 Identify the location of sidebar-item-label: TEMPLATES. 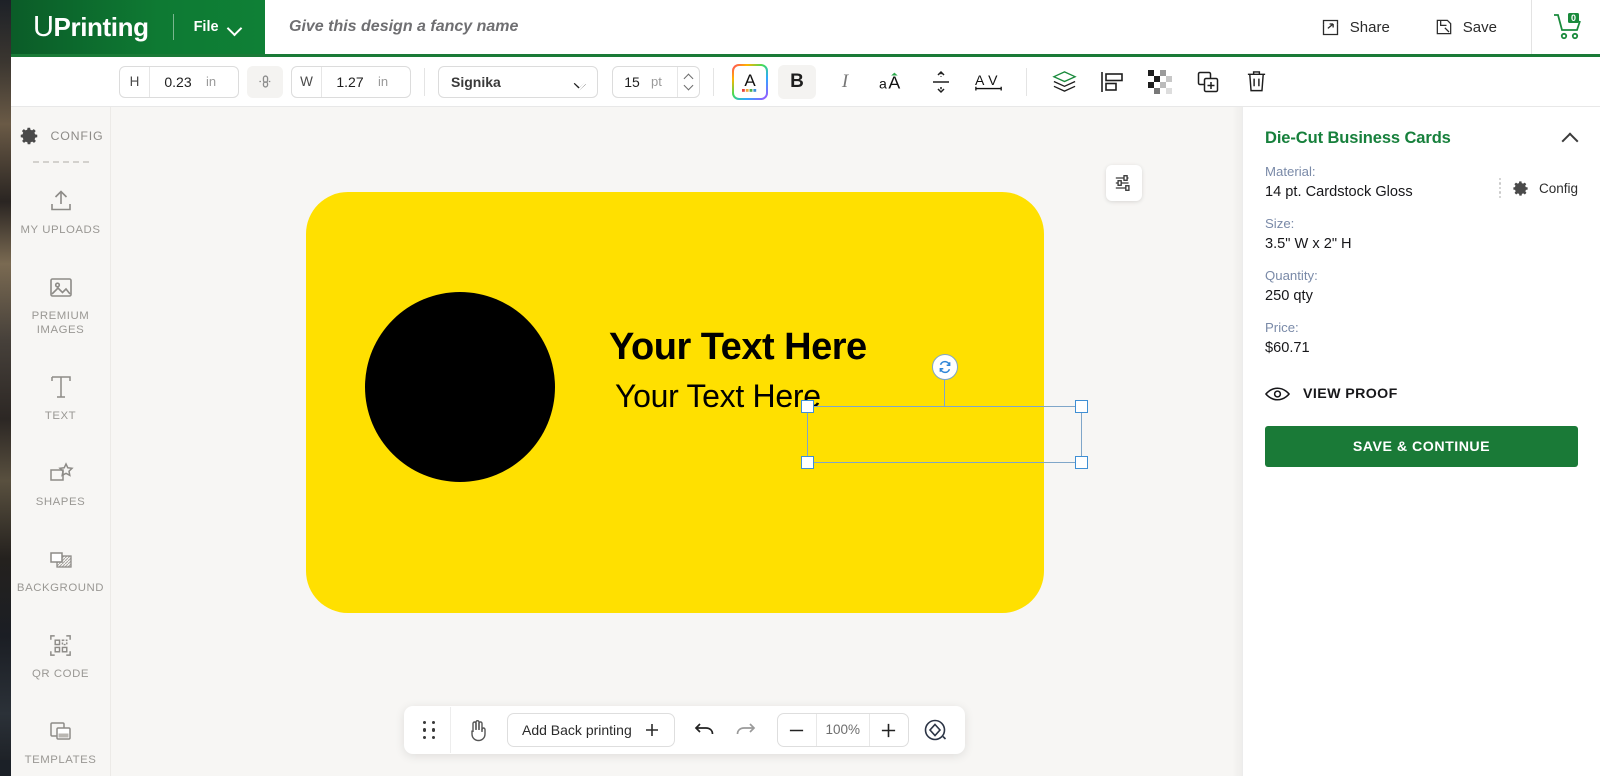
(60, 760).